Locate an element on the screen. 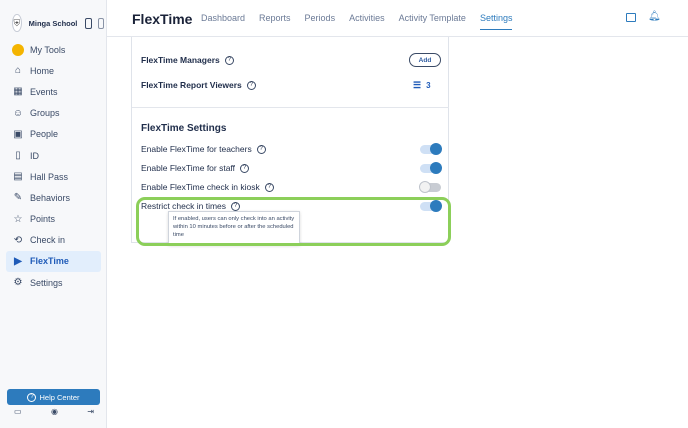 The width and height of the screenshot is (688, 428). checkin-icon: ⟲ is located at coordinates (18, 240).